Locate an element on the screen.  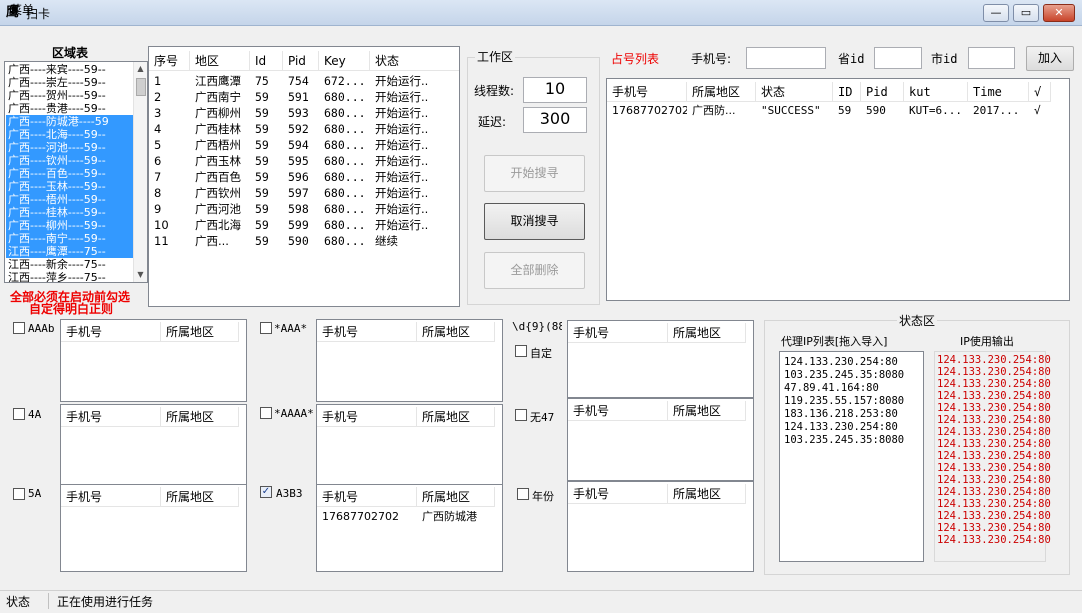
cancel-search-button: 取消搜寻 is located at coordinates (534, 221).